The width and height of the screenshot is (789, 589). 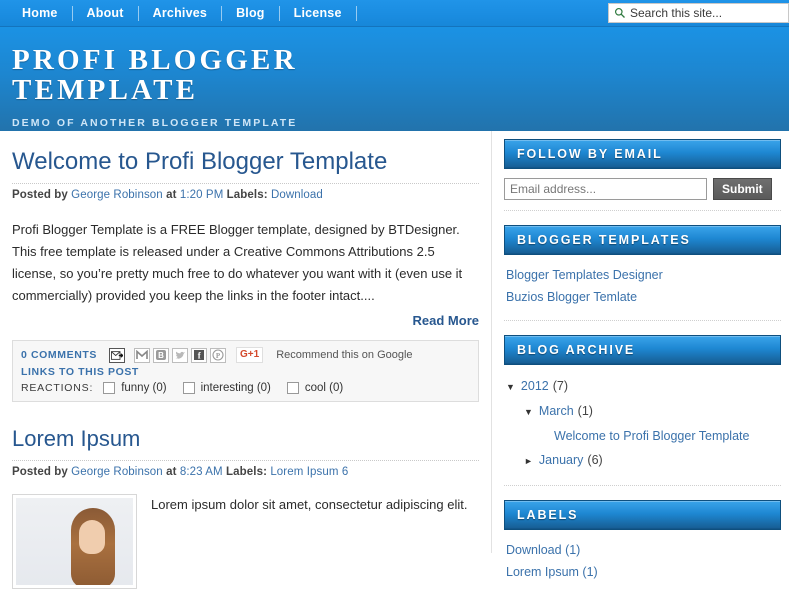 What do you see at coordinates (245, 320) in the screenshot?
I see `read-more-link: Read More` at bounding box center [245, 320].